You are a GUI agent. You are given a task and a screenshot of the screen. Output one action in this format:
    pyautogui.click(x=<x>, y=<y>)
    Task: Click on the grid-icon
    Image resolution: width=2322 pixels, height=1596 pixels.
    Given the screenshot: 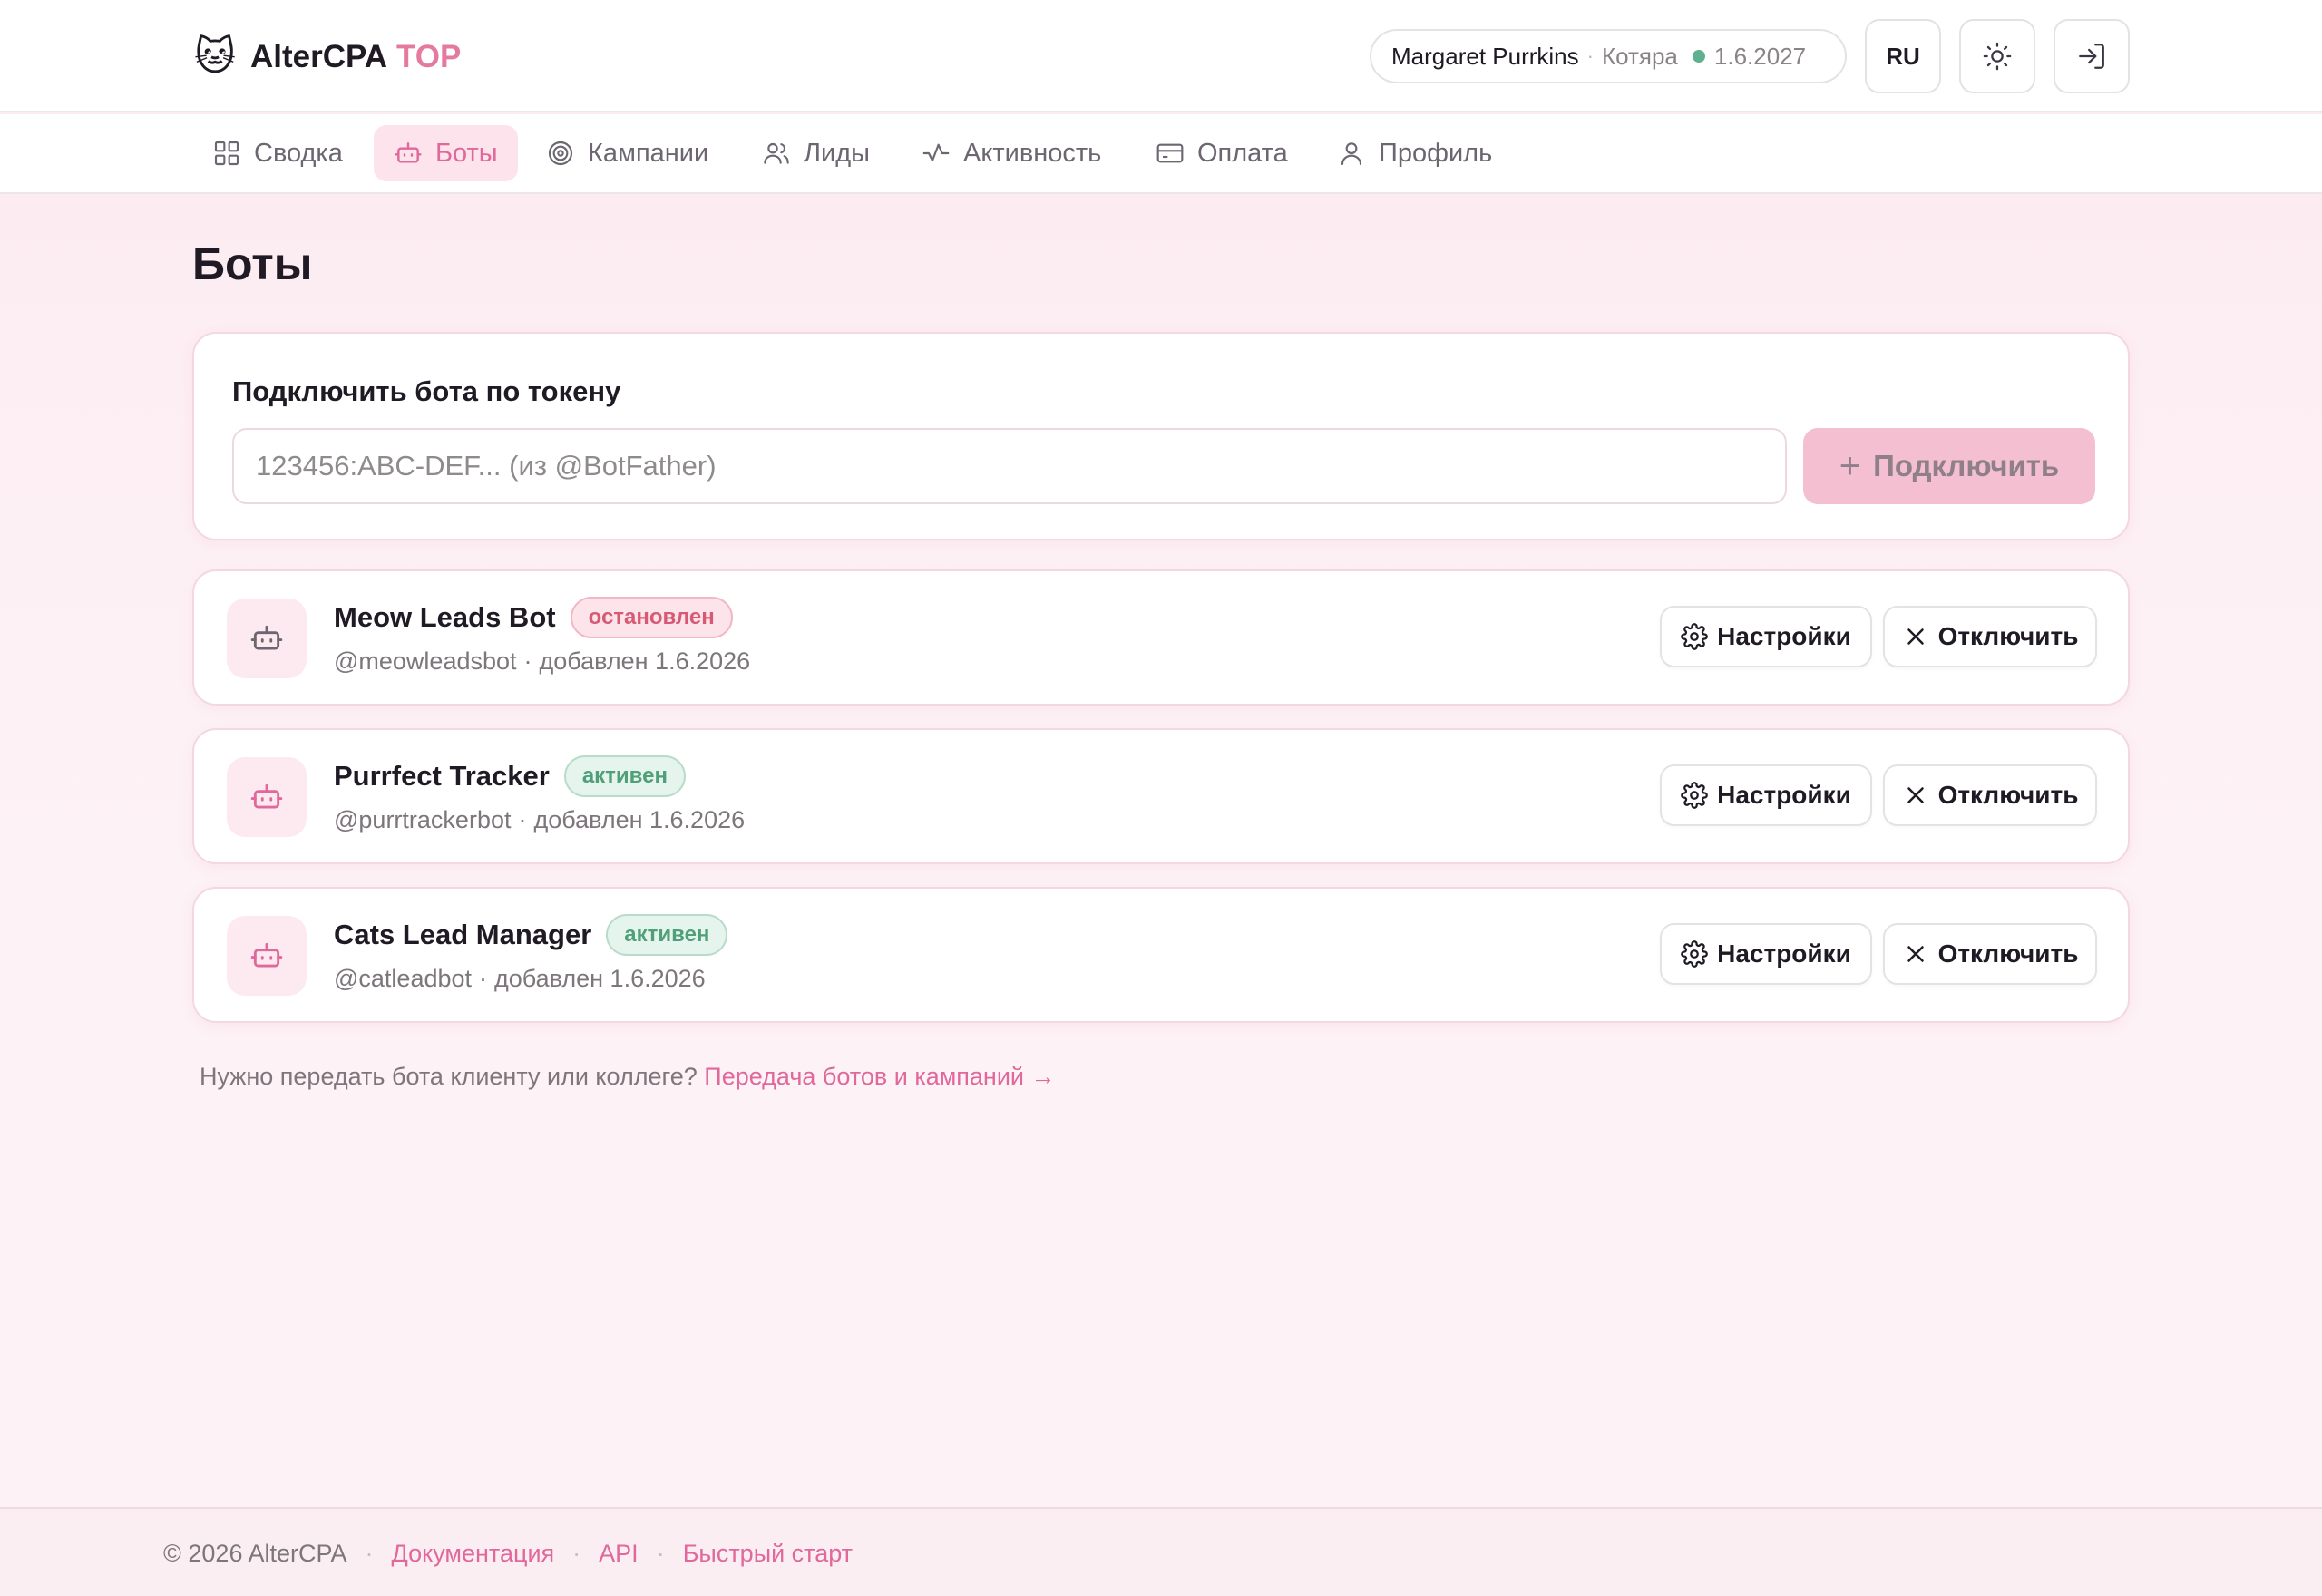 What is the action you would take?
    pyautogui.click(x=226, y=153)
    